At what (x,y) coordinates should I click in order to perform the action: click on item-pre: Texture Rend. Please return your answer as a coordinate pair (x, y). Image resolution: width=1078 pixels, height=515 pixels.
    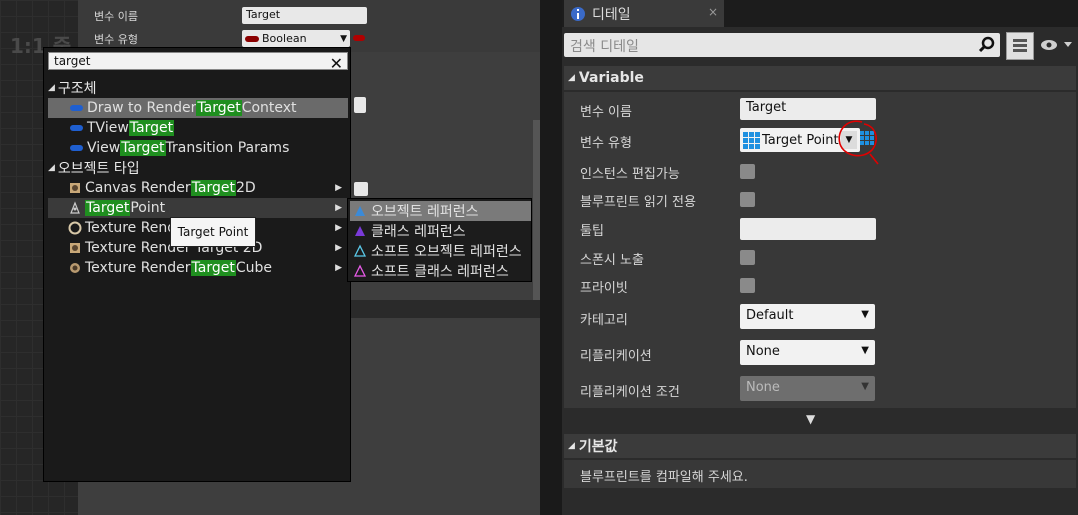
    Looking at the image, I should click on (131, 228).